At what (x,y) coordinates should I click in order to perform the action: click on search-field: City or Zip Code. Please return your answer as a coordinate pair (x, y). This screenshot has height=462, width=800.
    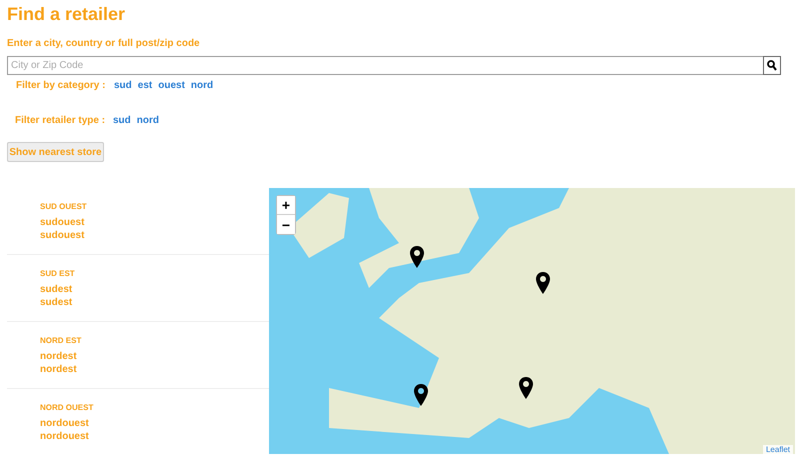
    Looking at the image, I should click on (385, 65).